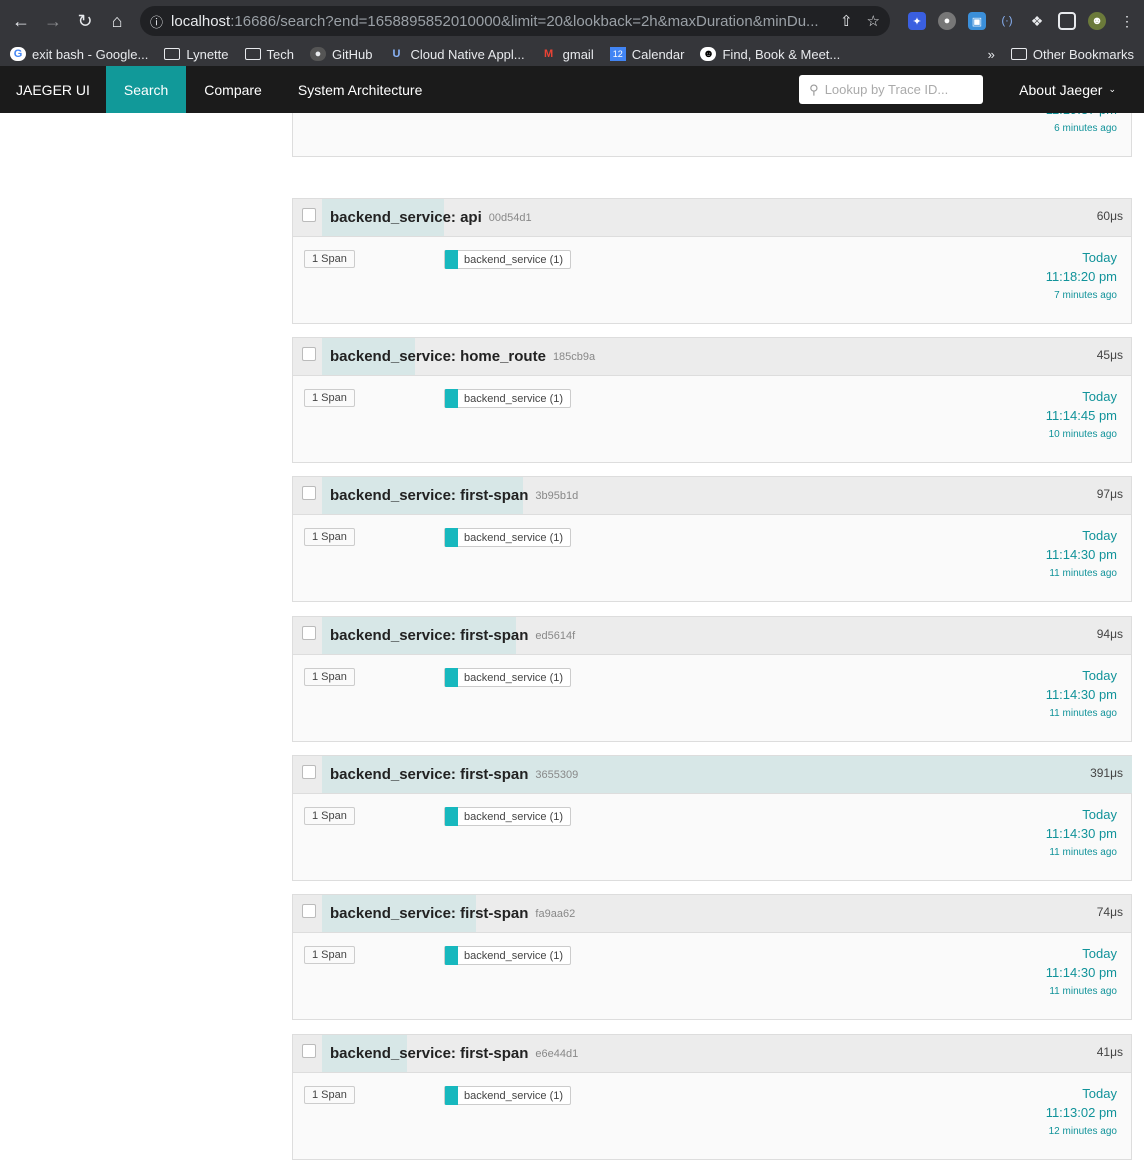 The height and width of the screenshot is (1165, 1144). Describe the element at coordinates (1063, 90) in the screenshot. I see `about-jaeger-menu: About Jaeger ⌄` at that location.